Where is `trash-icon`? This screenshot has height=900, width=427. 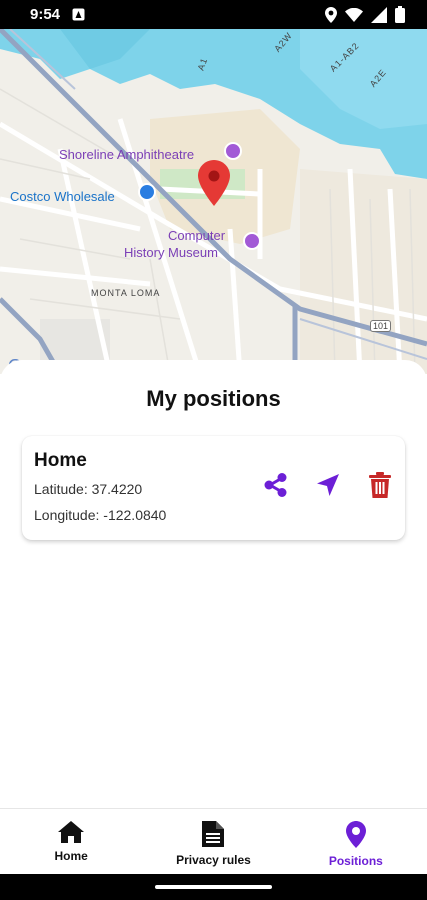 trash-icon is located at coordinates (380, 485).